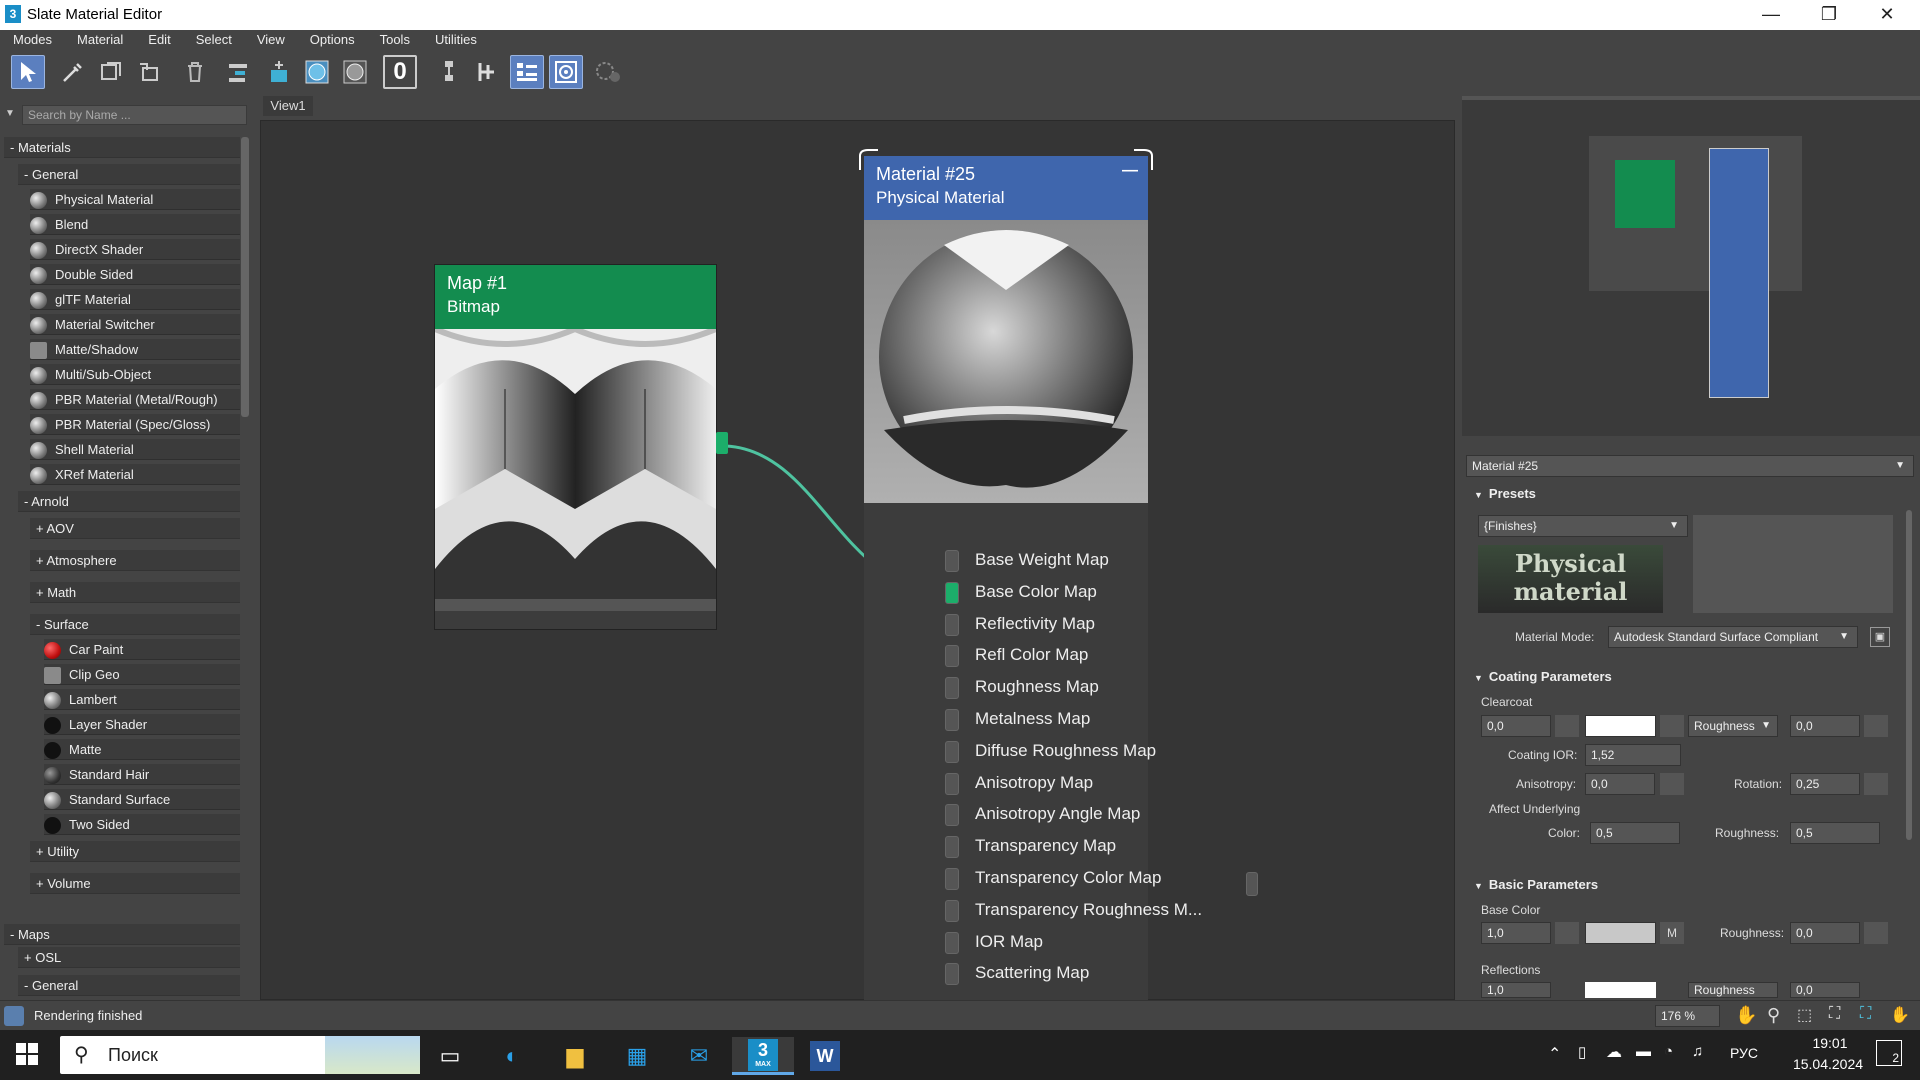 Image resolution: width=1920 pixels, height=1080 pixels. What do you see at coordinates (355, 72) in the screenshot?
I see `background-pattern-icon` at bounding box center [355, 72].